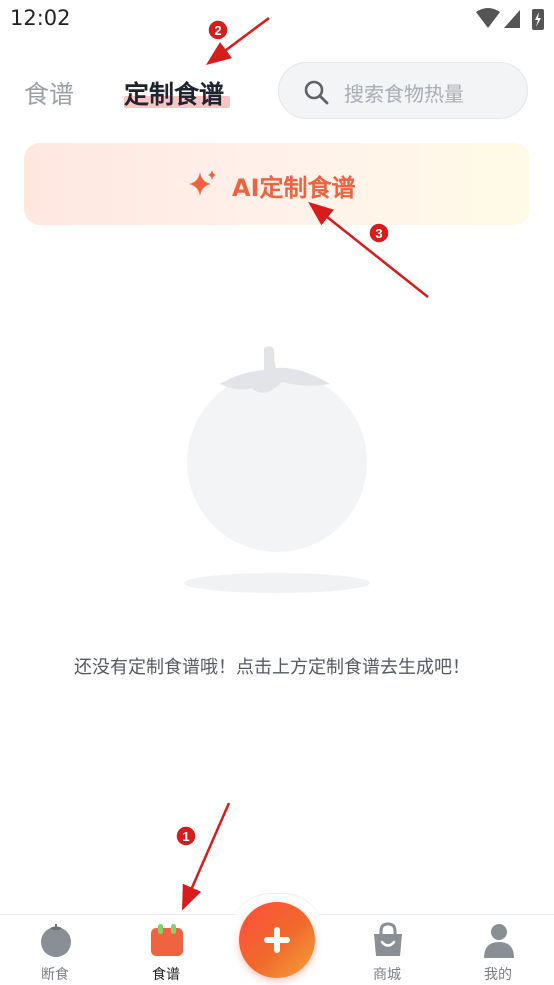 This screenshot has width=554, height=985. I want to click on annotation-badge-3: 3, so click(379, 233).